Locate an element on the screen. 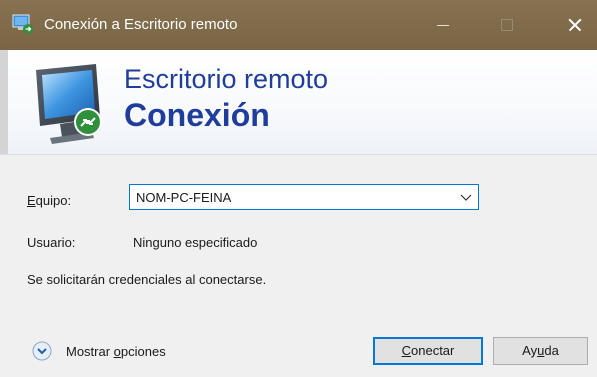 The image size is (597, 377). user-label: Usuario: is located at coordinates (51, 242).